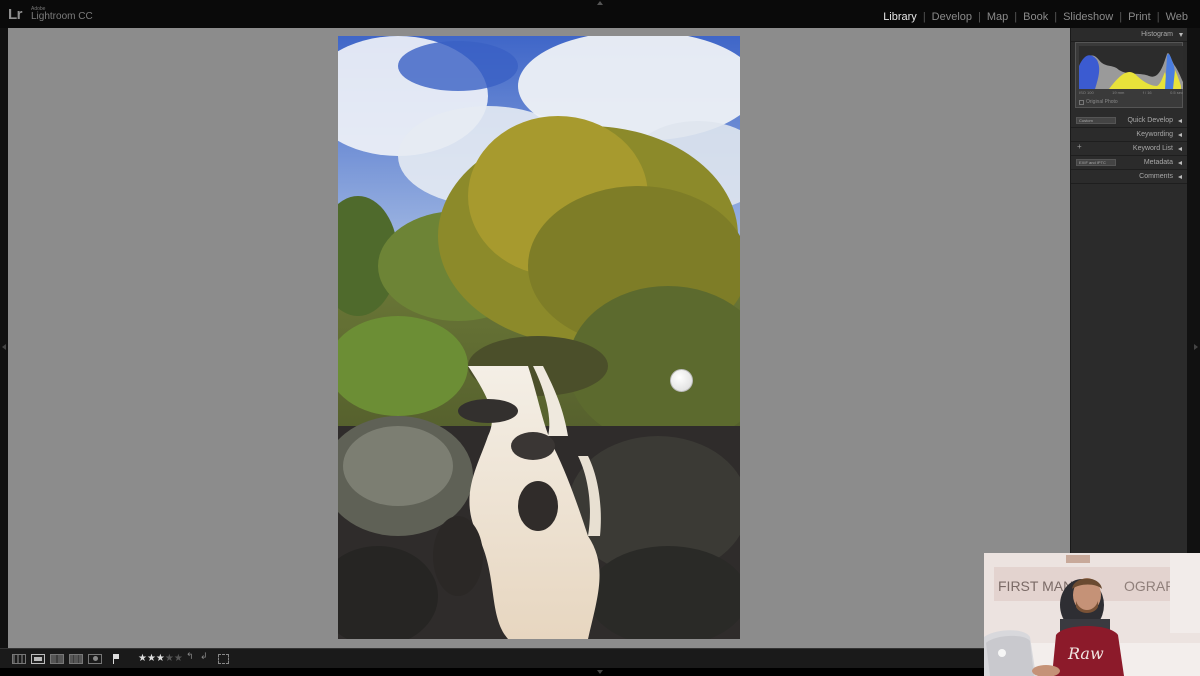 Image resolution: width=1200 pixels, height=676 pixels. What do you see at coordinates (900, 17) in the screenshot?
I see `module-library: Library` at bounding box center [900, 17].